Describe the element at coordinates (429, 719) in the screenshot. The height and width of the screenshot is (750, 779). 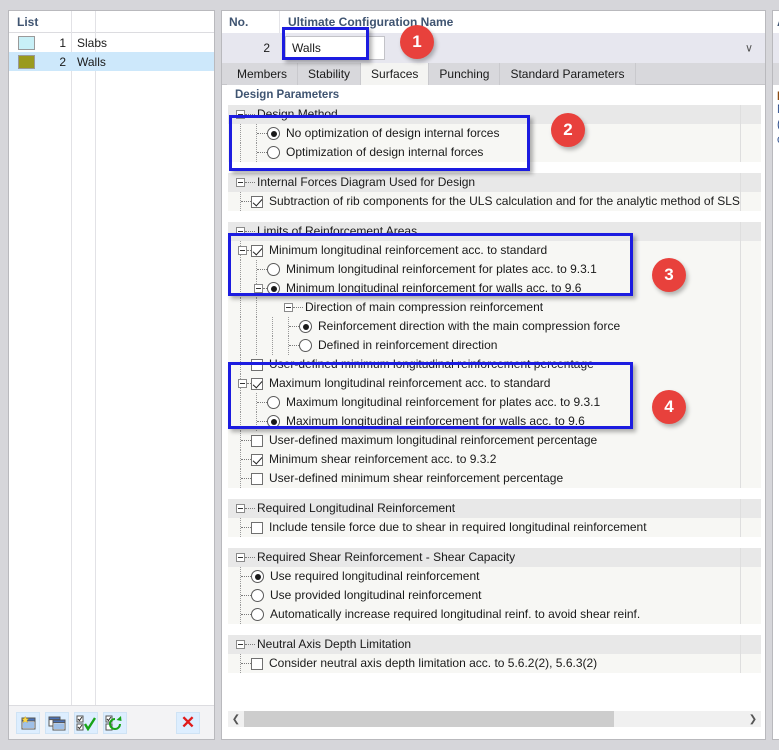
I see `scrollbar-thumb` at that location.